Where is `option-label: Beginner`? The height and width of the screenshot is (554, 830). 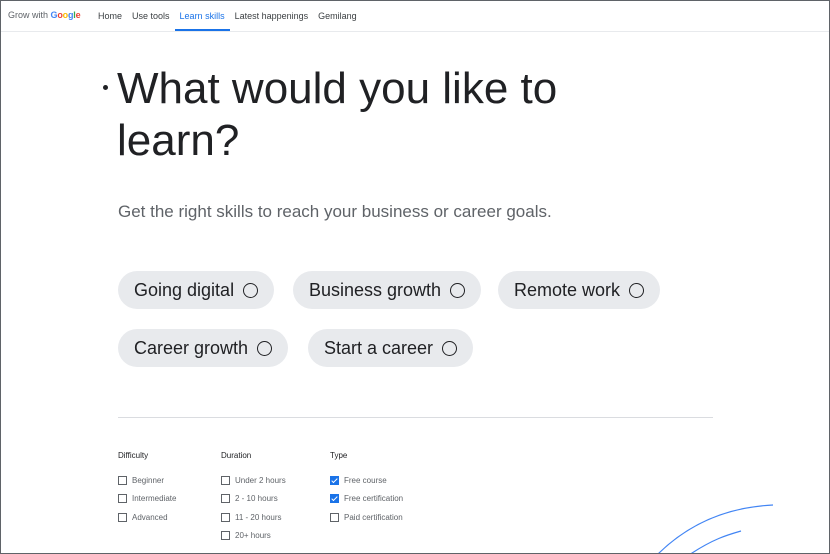
option-label: Beginner is located at coordinates (148, 480).